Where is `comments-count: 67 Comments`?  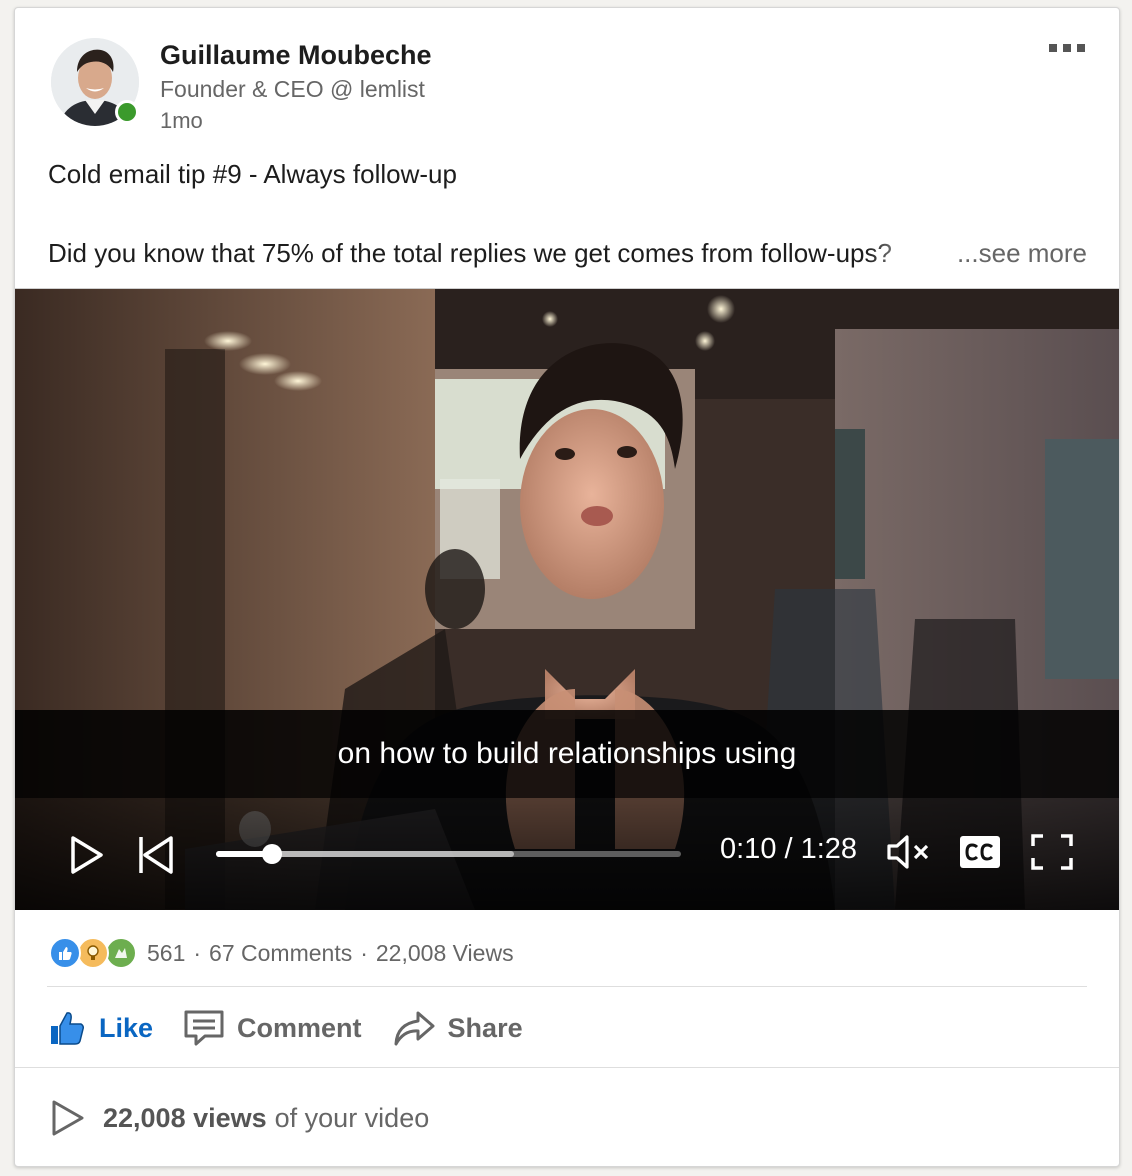
comments-count: 67 Comments is located at coordinates (280, 953).